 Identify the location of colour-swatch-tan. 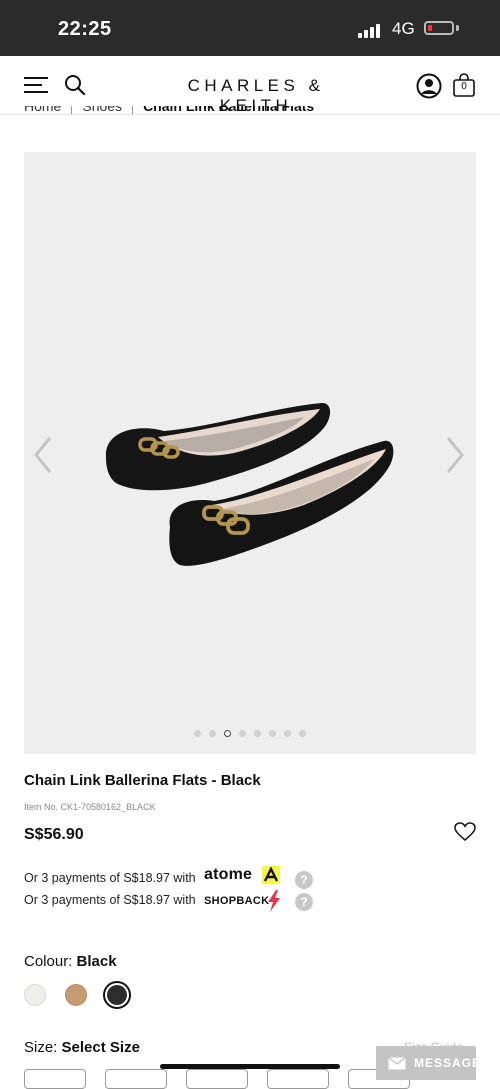
(76, 995).